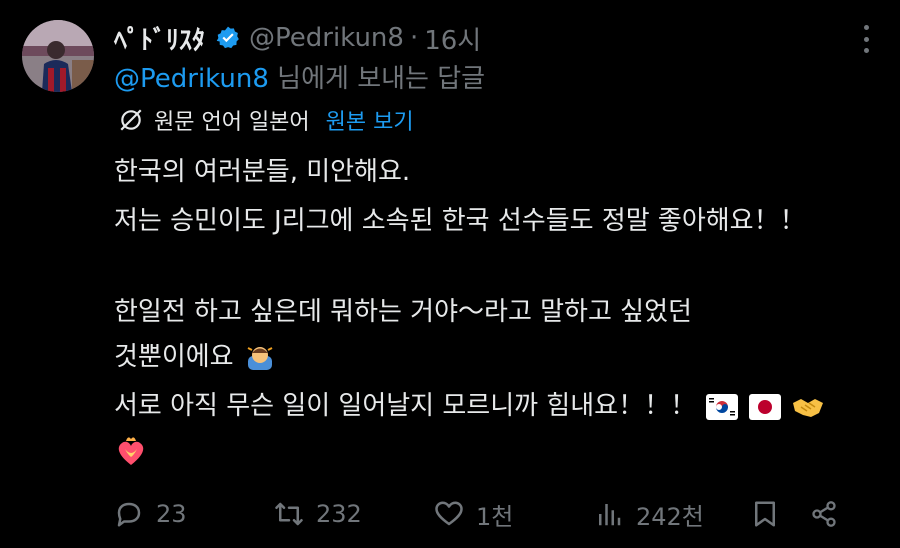 The image size is (900, 548). I want to click on retweet-count: 232, so click(339, 514).